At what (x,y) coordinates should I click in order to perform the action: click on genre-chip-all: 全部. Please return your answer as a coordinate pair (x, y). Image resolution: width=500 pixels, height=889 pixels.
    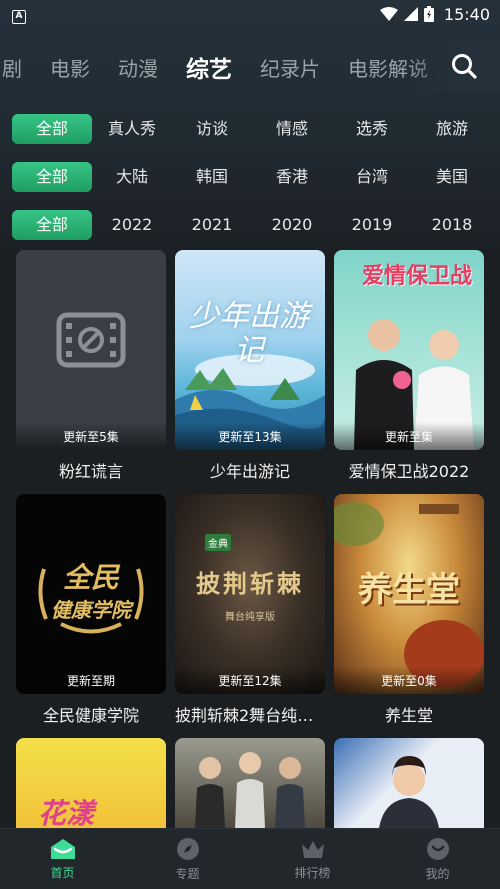
    Looking at the image, I should click on (52, 129).